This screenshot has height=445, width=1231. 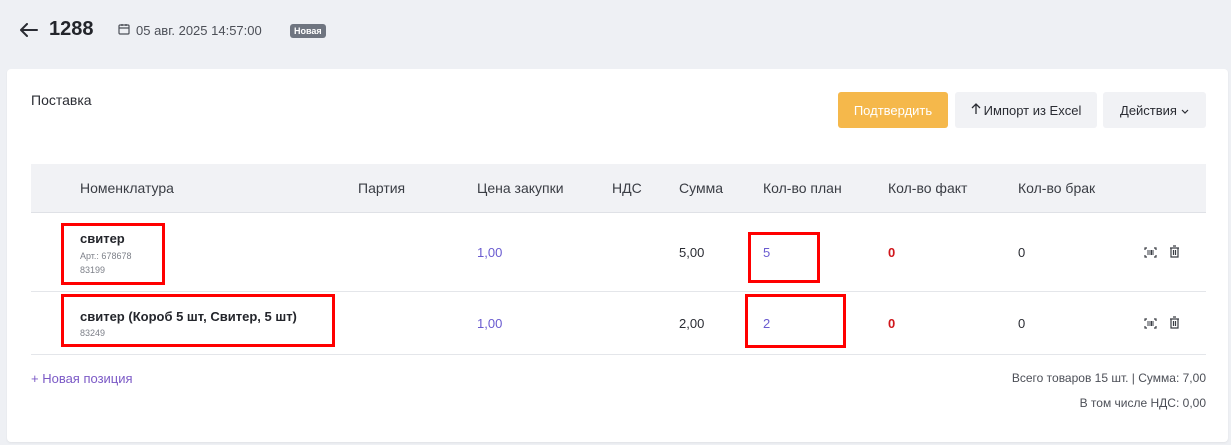 What do you see at coordinates (1032, 110) in the screenshot?
I see `import-excel-label: Импорт из Excel` at bounding box center [1032, 110].